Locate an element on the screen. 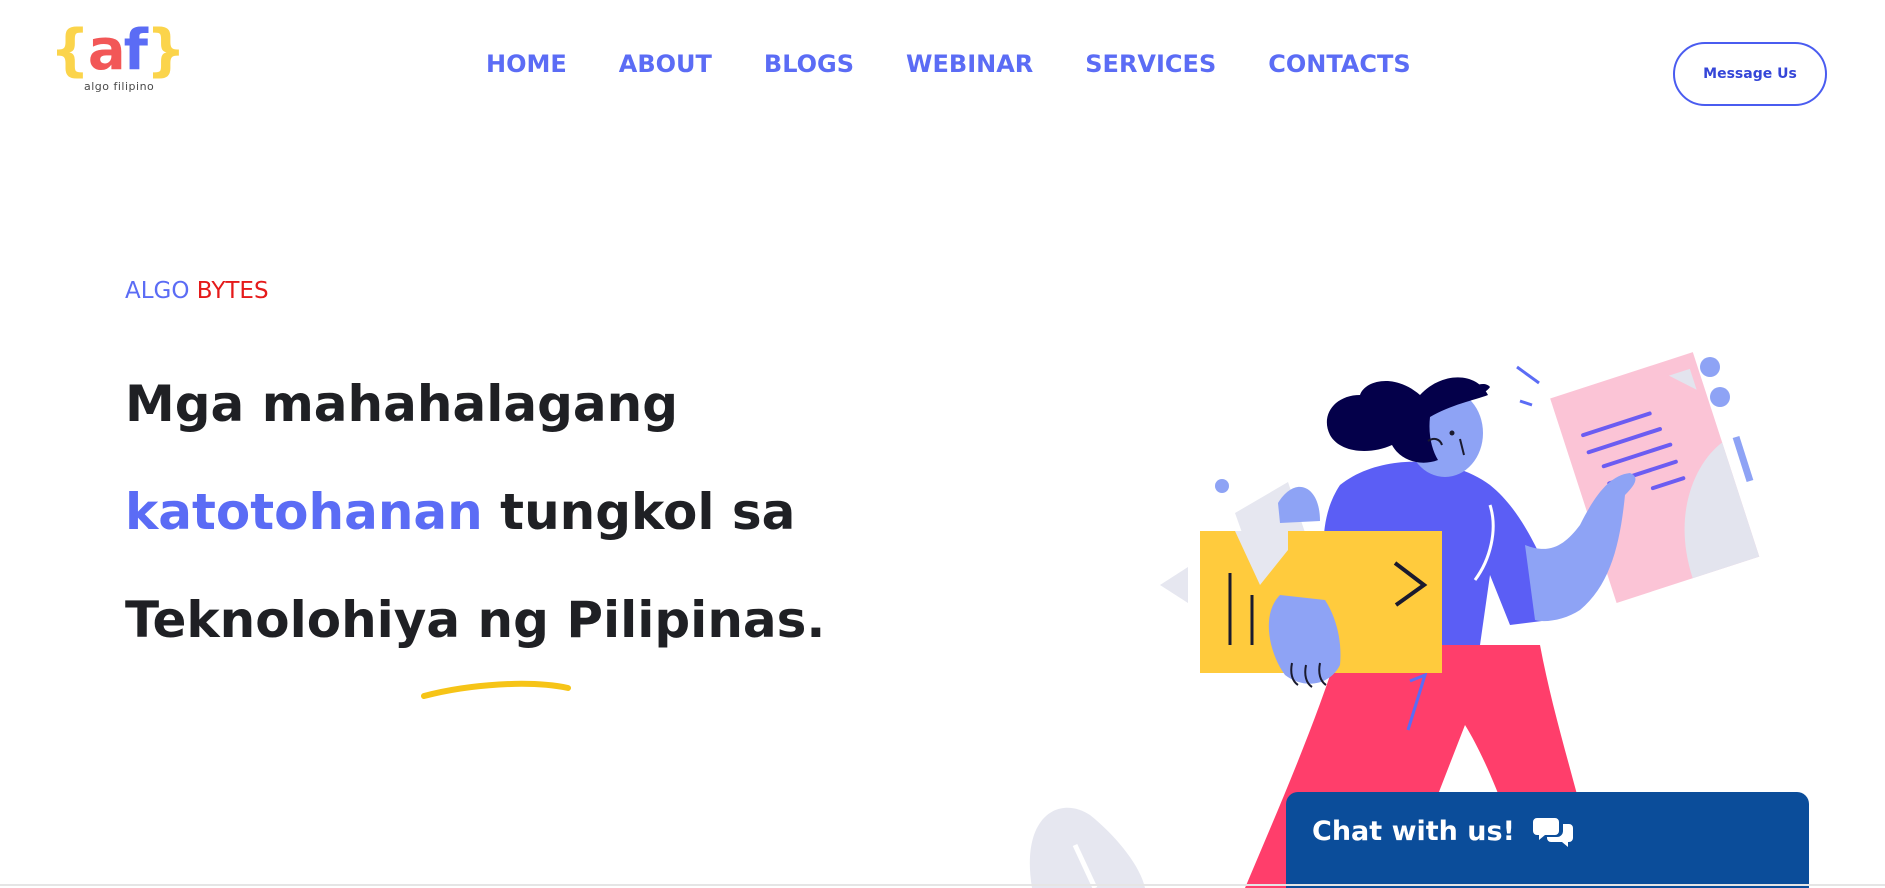  logo-brace-open: { is located at coordinates (70, 50).